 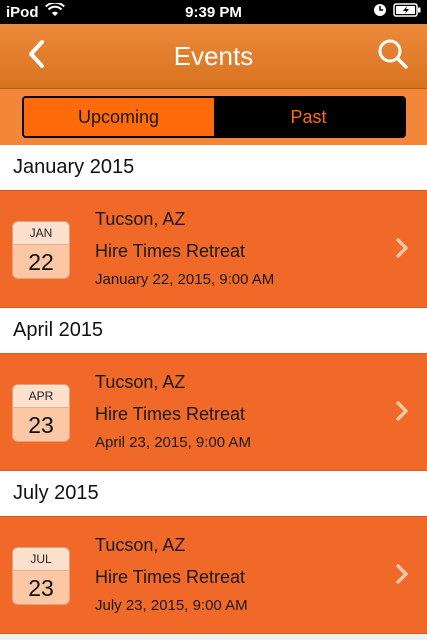 I want to click on badge-month: JAN, so click(x=41, y=233).